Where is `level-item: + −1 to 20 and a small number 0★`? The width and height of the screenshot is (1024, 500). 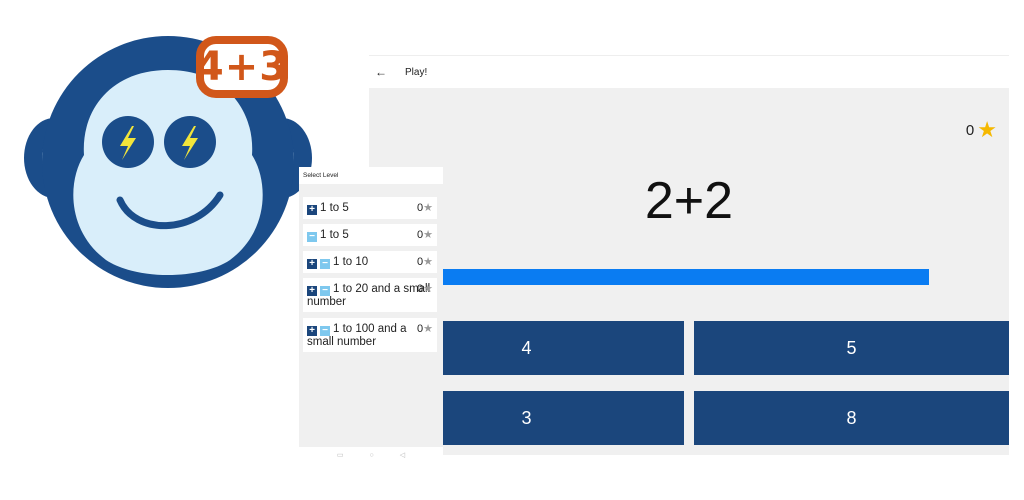 level-item: + −1 to 20 and a small number 0★ is located at coordinates (370, 295).